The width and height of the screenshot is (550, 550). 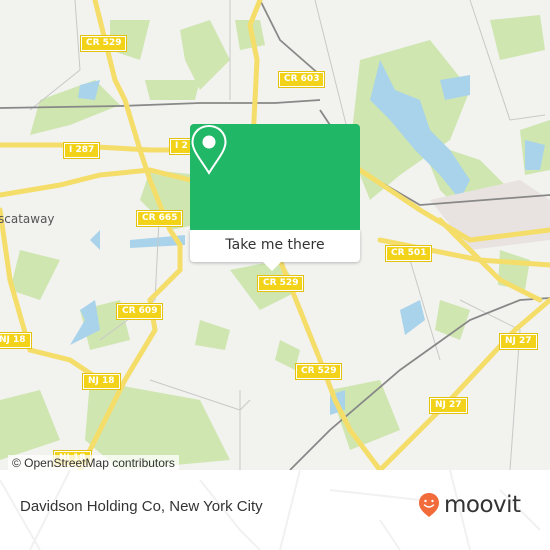 I want to click on road-shield: CR 665, so click(x=159, y=218).